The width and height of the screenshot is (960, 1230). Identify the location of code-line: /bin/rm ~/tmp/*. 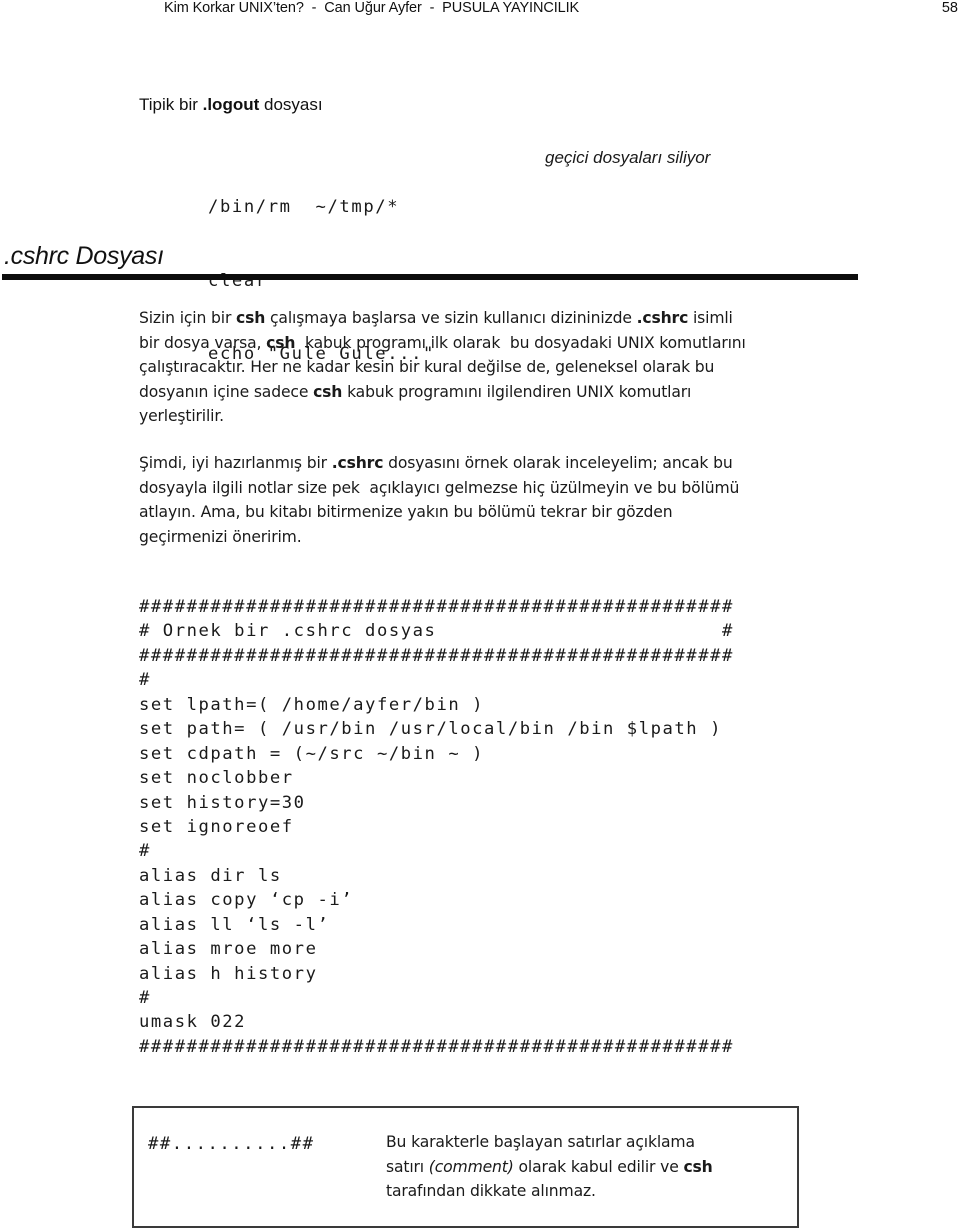
(304, 207).